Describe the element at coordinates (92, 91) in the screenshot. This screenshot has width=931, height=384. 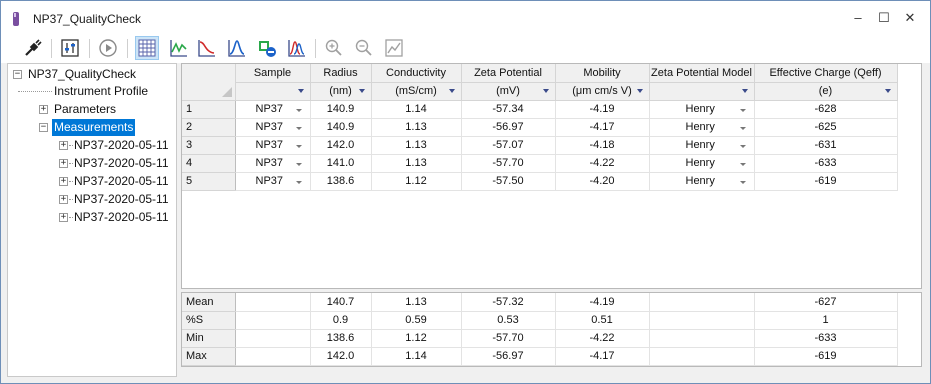
I see `tree-item-instrument-profile: Instrument Profile` at that location.